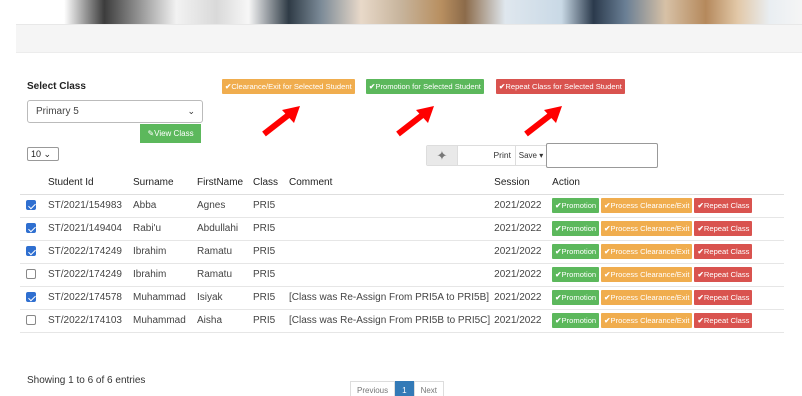  Describe the element at coordinates (267, 183) in the screenshot. I see `col-class: Class` at that location.